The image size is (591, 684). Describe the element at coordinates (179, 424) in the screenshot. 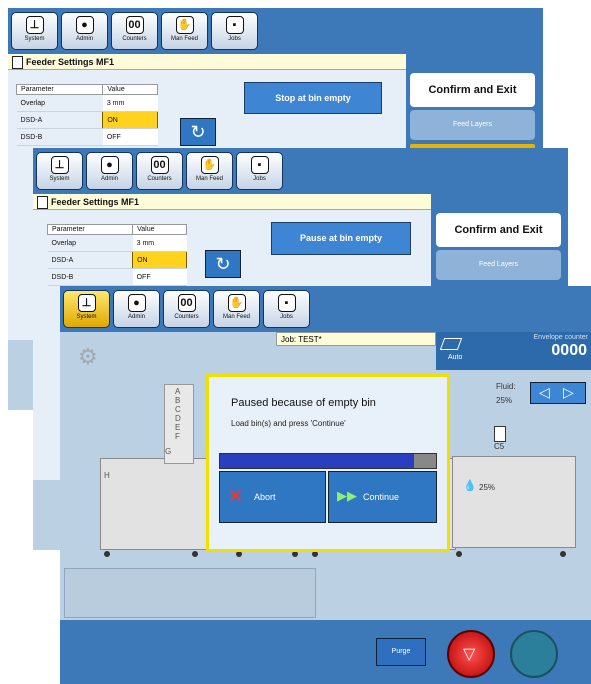

I see `bin-stack: A B C D E F G` at that location.